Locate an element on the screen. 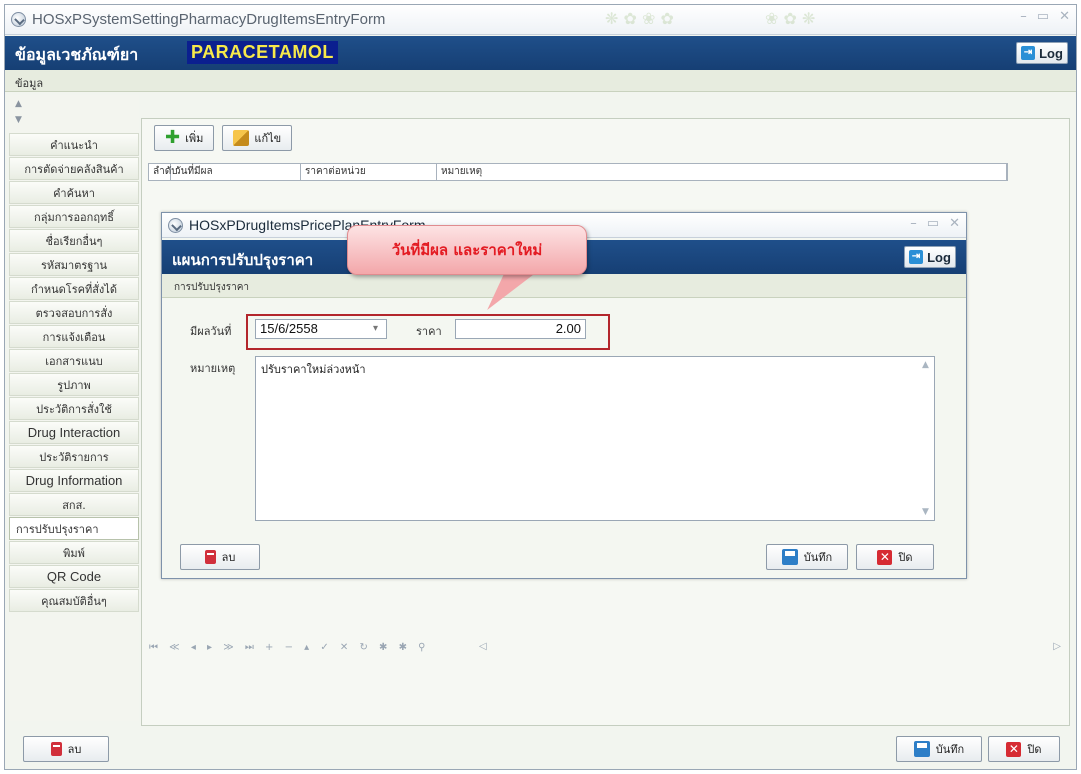  sidebar-item-label: กำหนดโรคที่สั่งได้ is located at coordinates (74, 289).